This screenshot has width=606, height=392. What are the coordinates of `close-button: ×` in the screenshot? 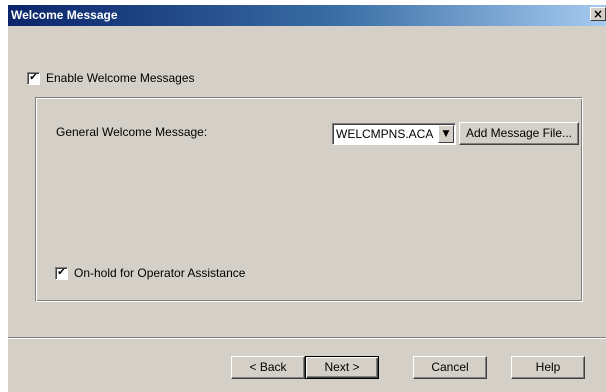 It's located at (598, 14).